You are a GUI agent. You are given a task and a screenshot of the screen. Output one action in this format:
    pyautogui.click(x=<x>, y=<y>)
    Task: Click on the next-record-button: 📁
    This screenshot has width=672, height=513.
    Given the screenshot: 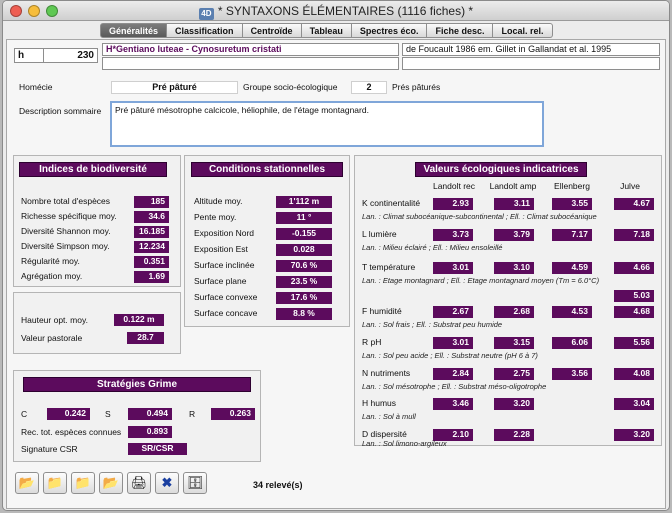 What is the action you would take?
    pyautogui.click(x=83, y=483)
    